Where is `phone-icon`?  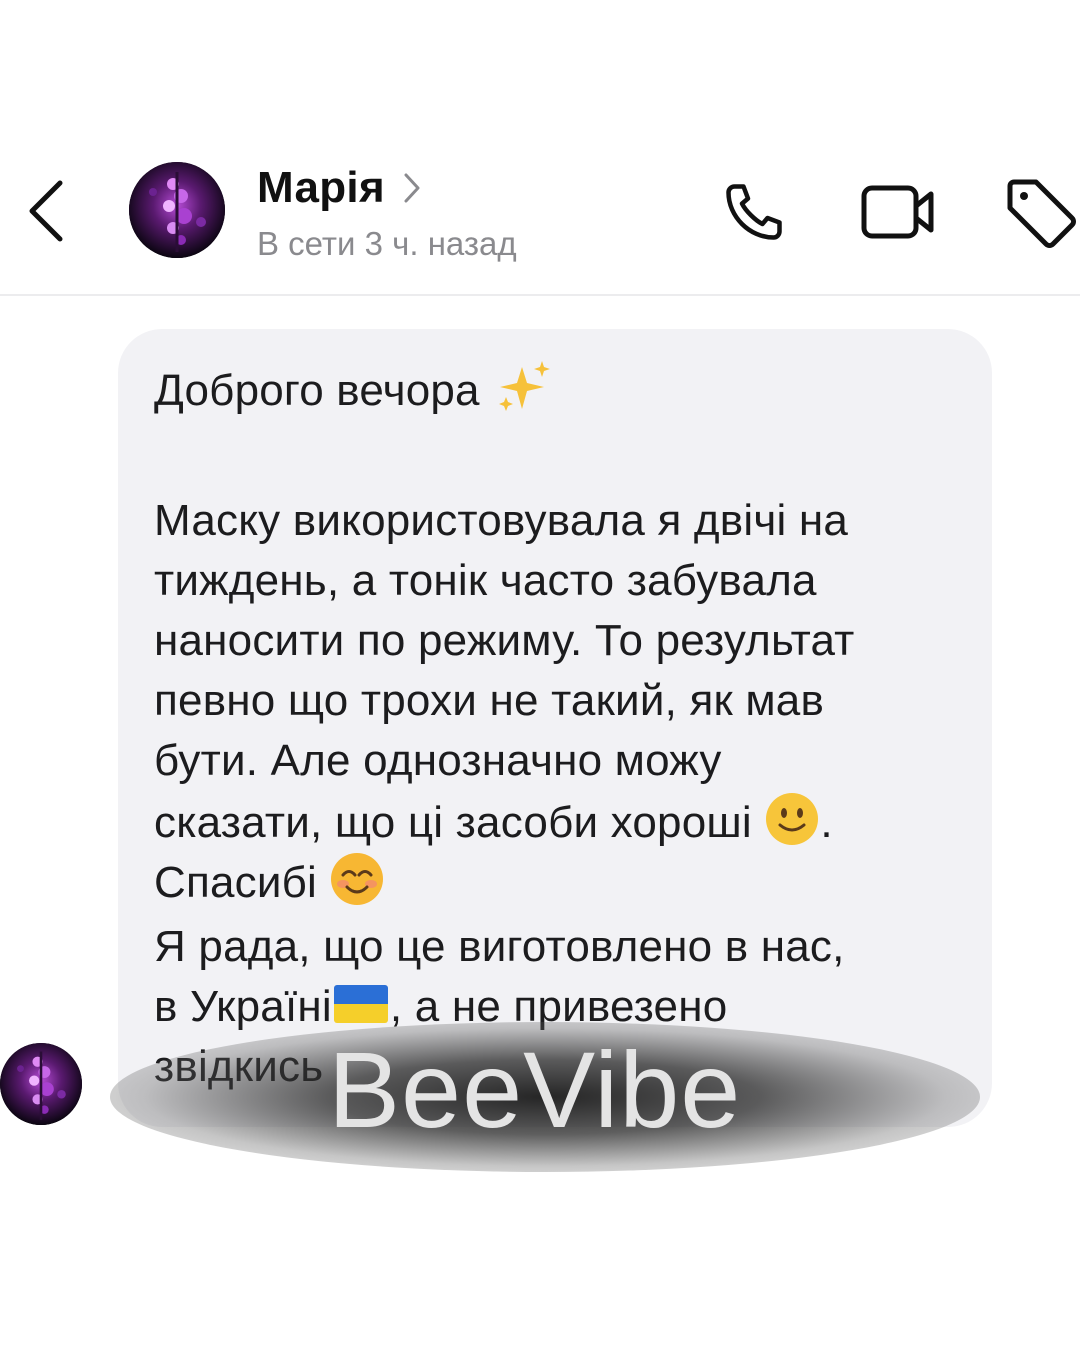 phone-icon is located at coordinates (754, 212).